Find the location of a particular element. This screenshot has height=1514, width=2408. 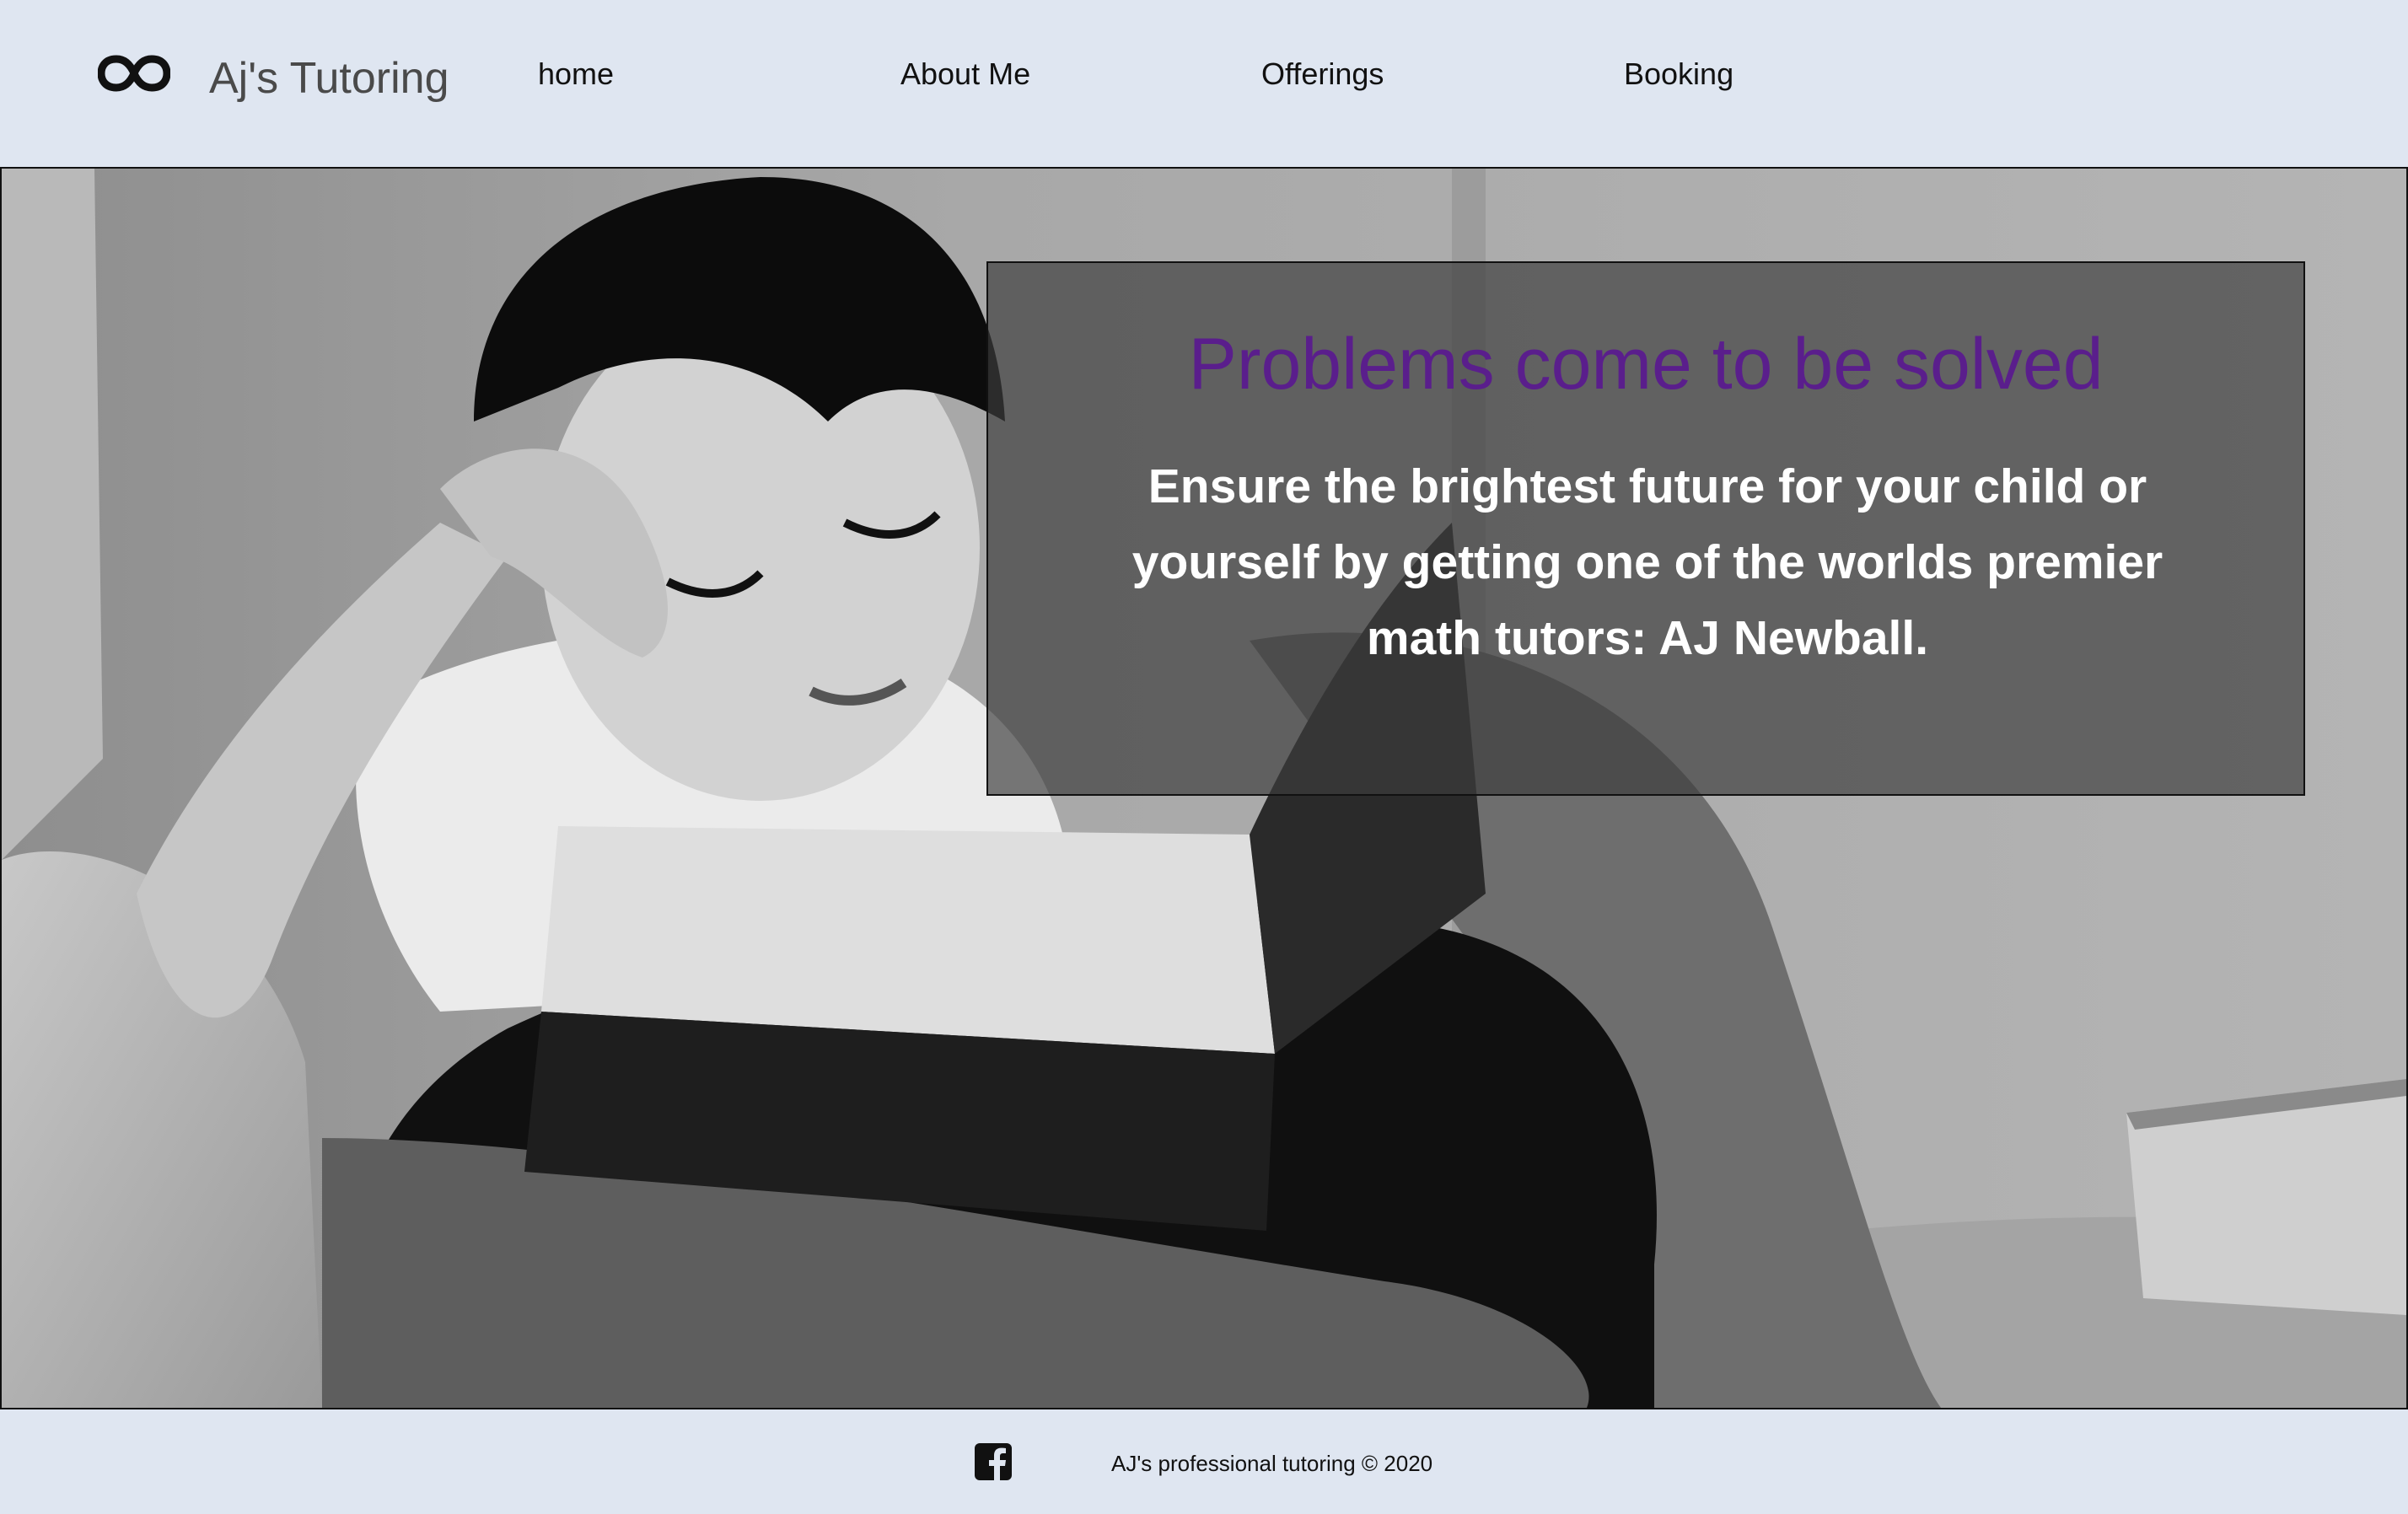

nav-about-me: About Me is located at coordinates (965, 74).